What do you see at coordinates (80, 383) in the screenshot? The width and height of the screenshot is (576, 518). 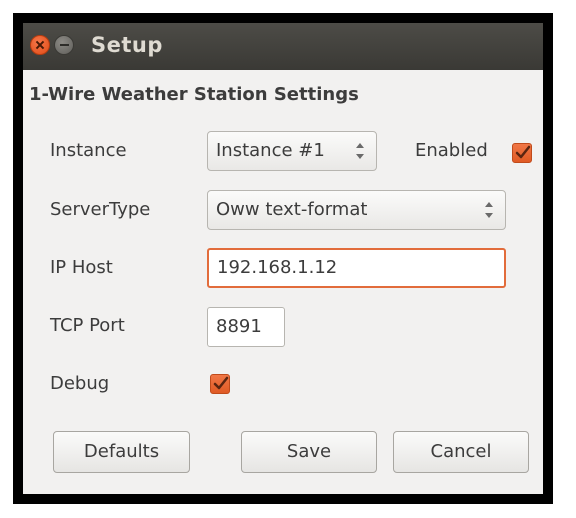 I see `debug-label: Debug` at bounding box center [80, 383].